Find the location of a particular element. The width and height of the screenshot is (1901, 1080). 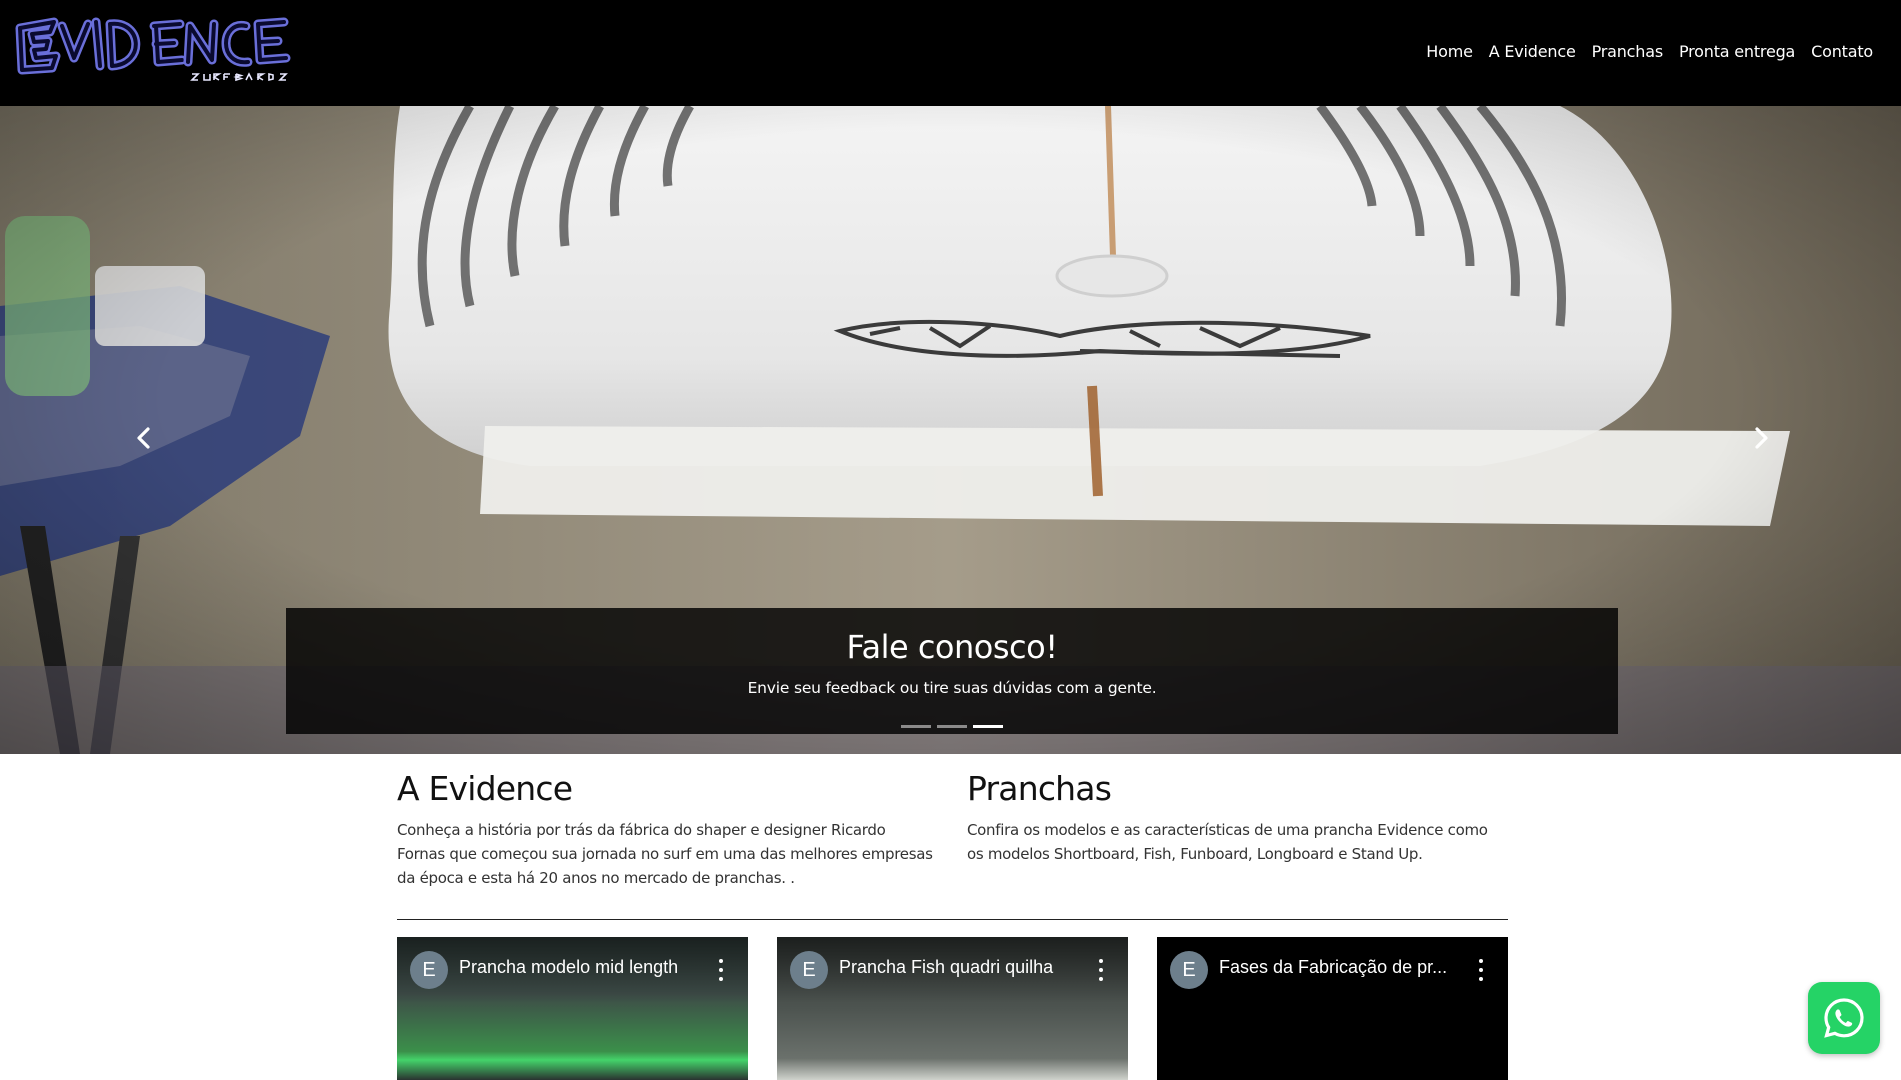

video-embed-2: E Prancha Fish quadri quilha is located at coordinates (952, 1008).